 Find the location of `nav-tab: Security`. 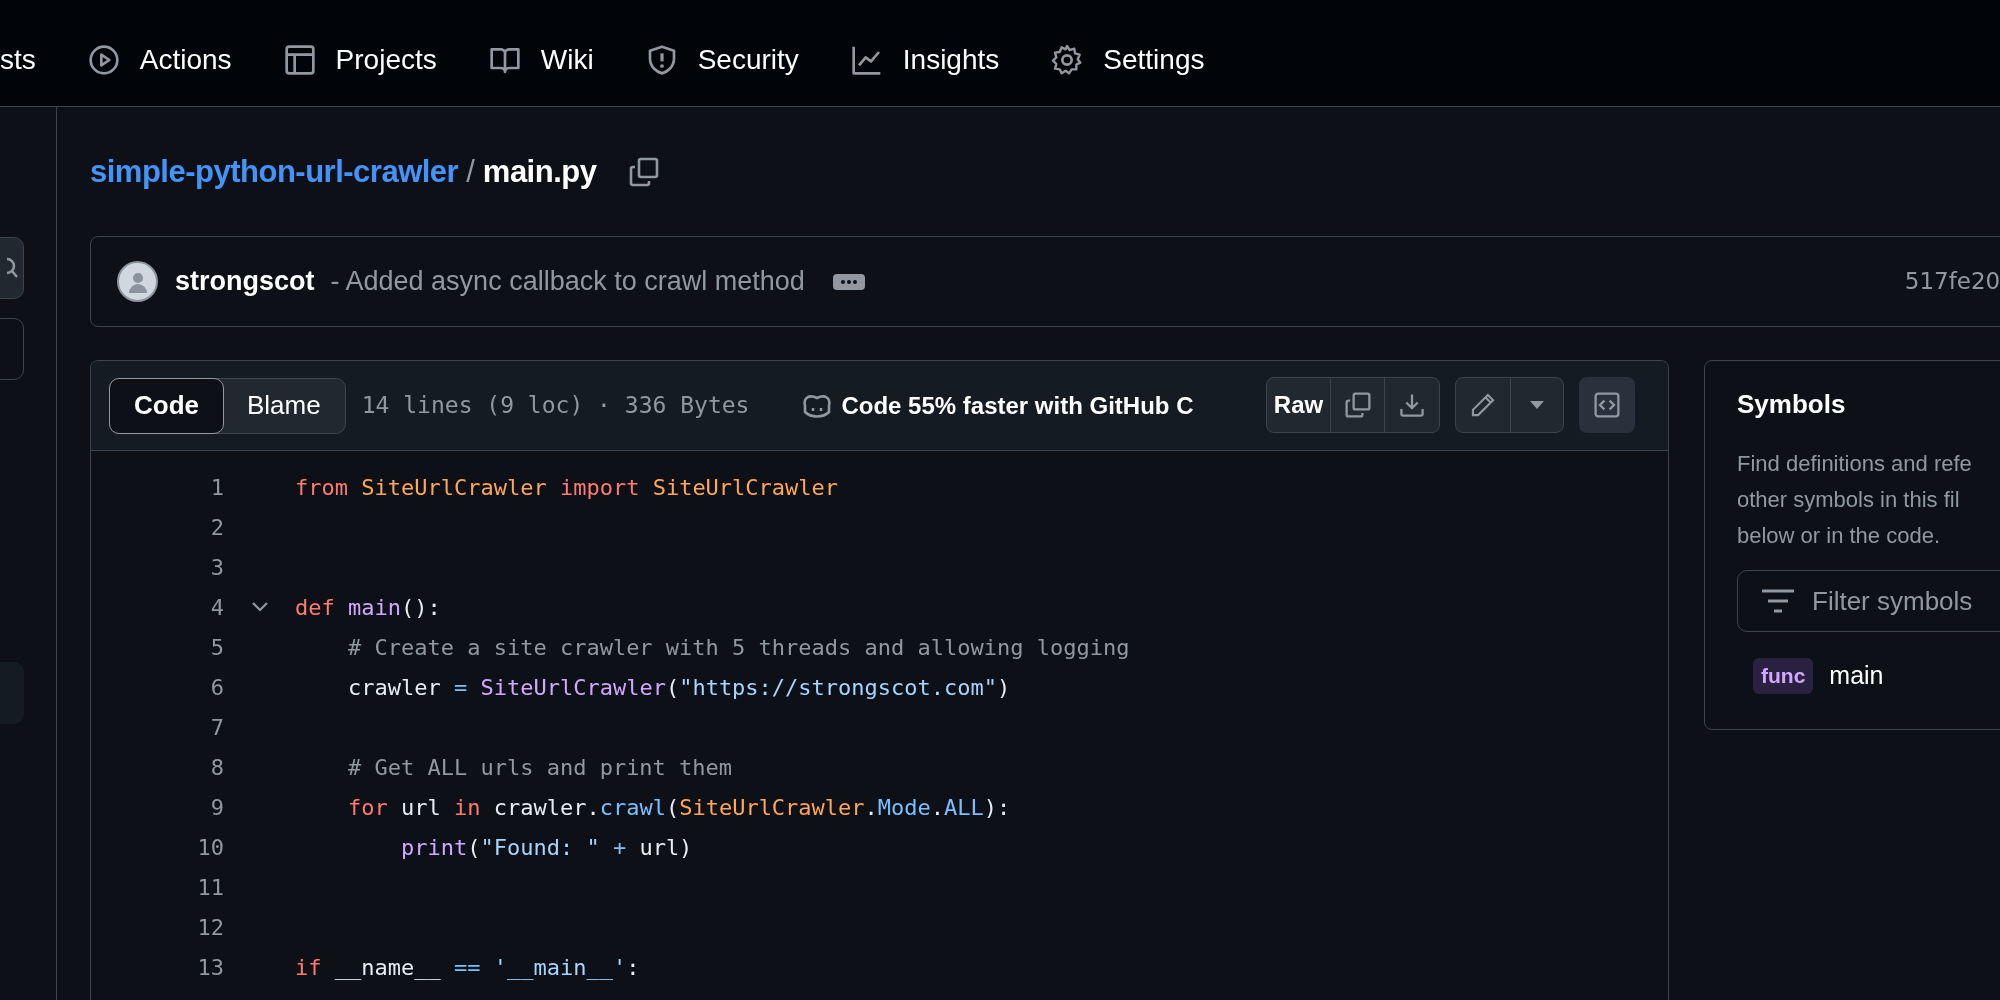

nav-tab: Security is located at coordinates (722, 60).